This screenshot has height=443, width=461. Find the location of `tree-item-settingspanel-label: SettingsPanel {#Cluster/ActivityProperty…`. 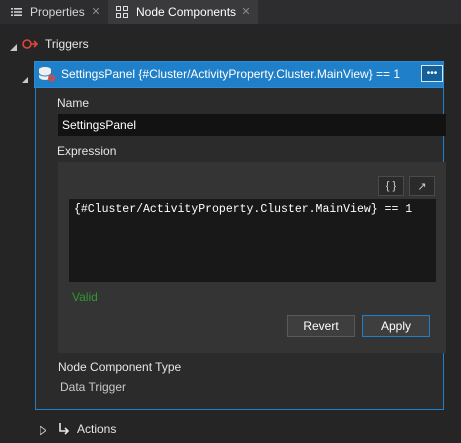

tree-item-settingspanel-label: SettingsPanel {#Cluster/ActivityProperty… is located at coordinates (231, 74).